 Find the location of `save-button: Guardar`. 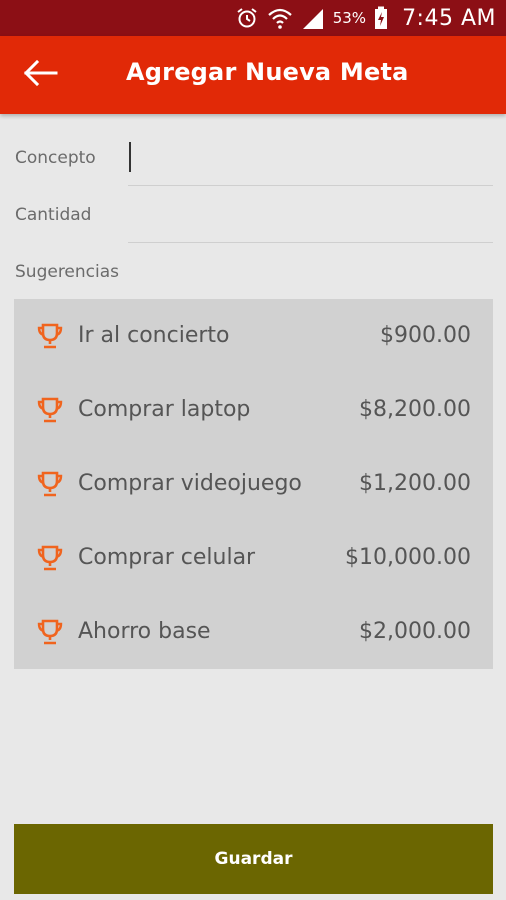

save-button: Guardar is located at coordinates (253, 859).